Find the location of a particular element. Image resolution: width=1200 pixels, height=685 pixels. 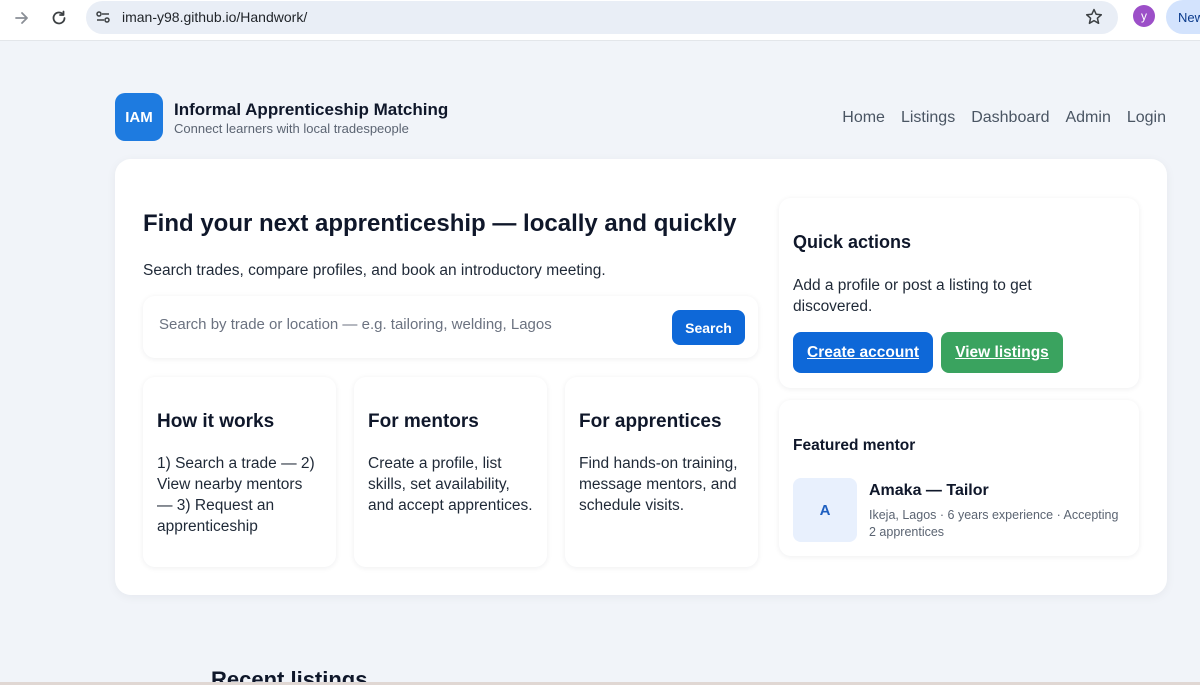

browser-toolbar: iman-y98.github.io/Handwork/ y New is located at coordinates (600, 20).